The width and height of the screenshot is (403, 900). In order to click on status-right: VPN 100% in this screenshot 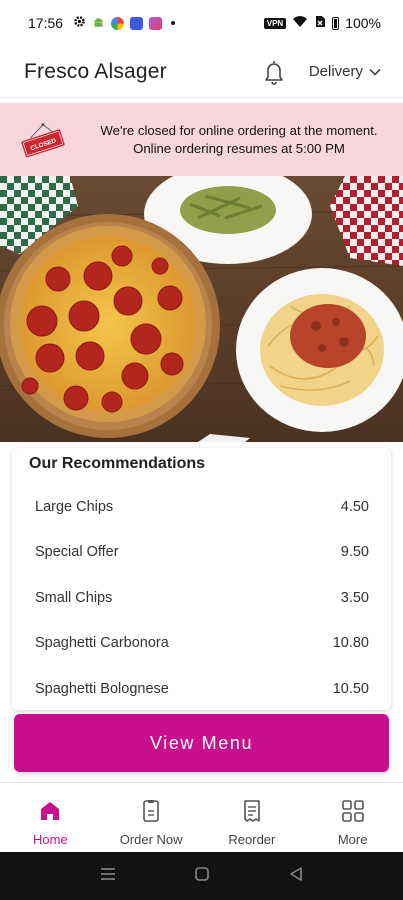, I will do `click(322, 23)`.